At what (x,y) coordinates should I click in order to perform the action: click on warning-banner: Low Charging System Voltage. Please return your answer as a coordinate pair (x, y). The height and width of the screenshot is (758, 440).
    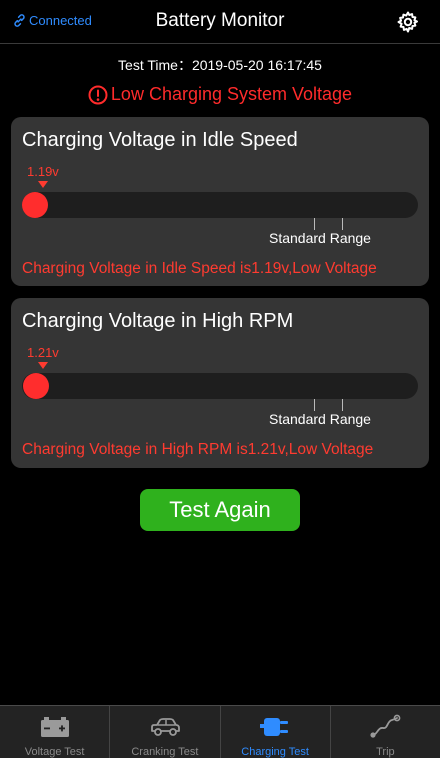
    Looking at the image, I should click on (220, 94).